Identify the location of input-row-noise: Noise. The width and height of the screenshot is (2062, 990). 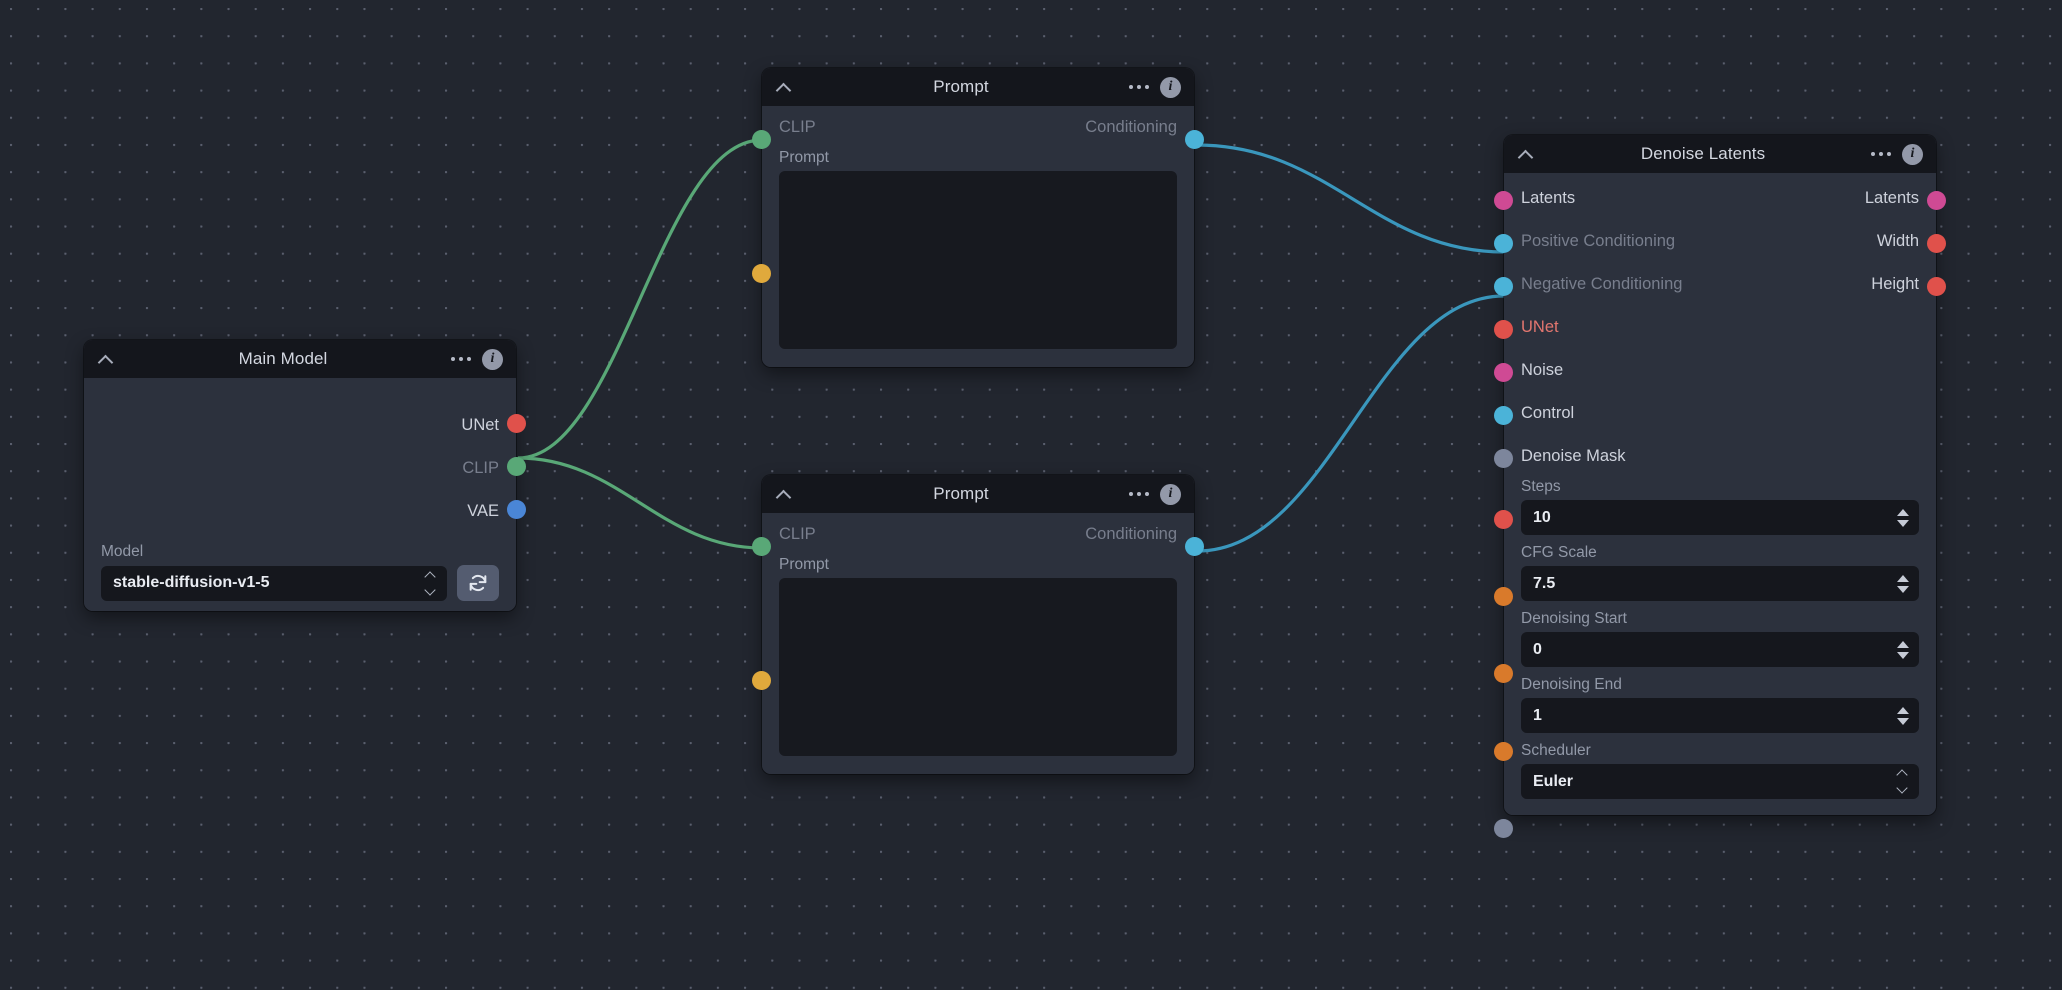
(1720, 370).